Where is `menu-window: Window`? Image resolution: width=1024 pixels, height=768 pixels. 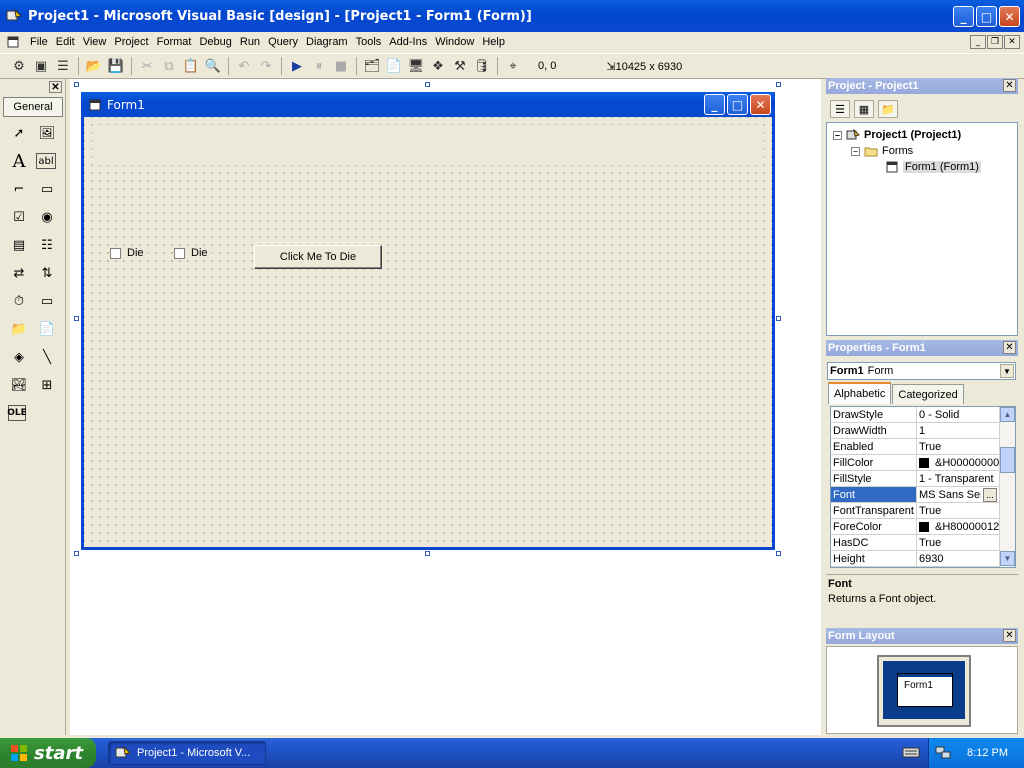 menu-window: Window is located at coordinates (454, 42).